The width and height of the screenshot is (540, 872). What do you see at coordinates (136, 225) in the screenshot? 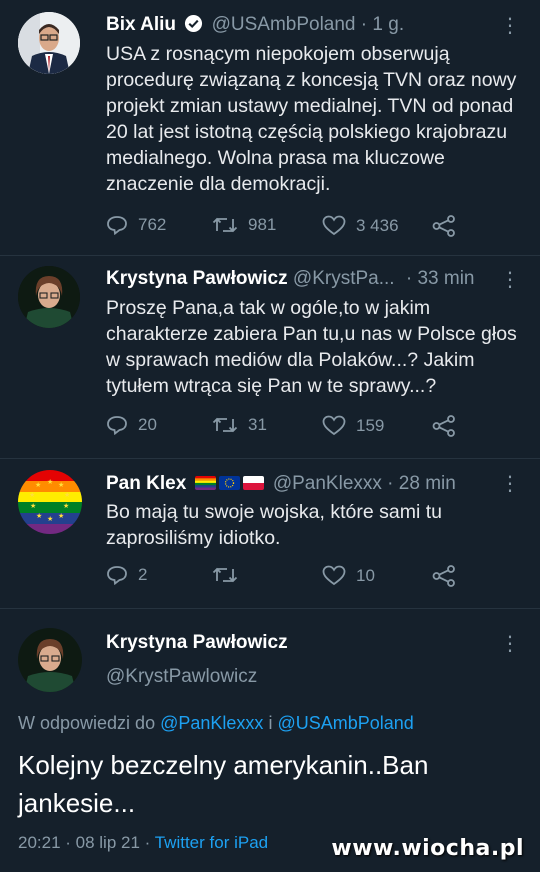
I see `reply-button: 762` at bounding box center [136, 225].